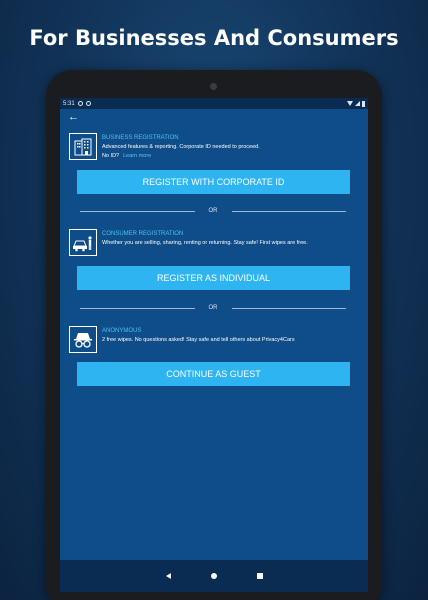 The height and width of the screenshot is (600, 428). Describe the element at coordinates (73, 117) in the screenshot. I see `back-arrow-icon: ←` at that location.